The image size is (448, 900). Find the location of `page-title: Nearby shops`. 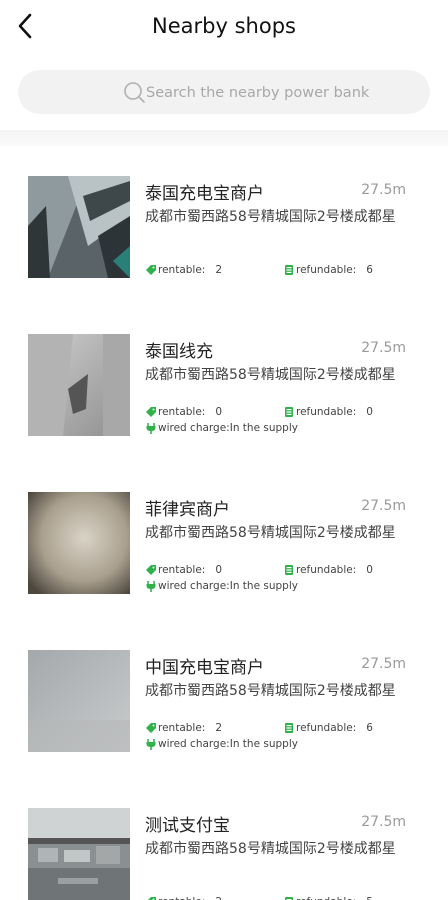

page-title: Nearby shops is located at coordinates (224, 26).